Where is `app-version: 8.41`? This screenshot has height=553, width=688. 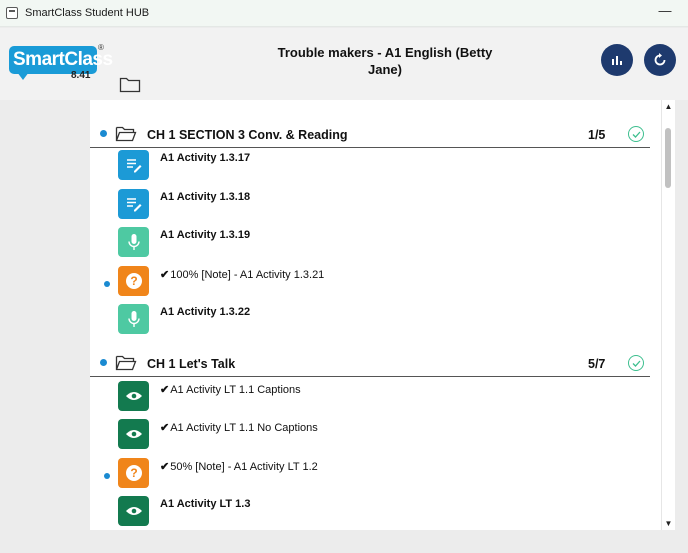 app-version: 8.41 is located at coordinates (81, 75).